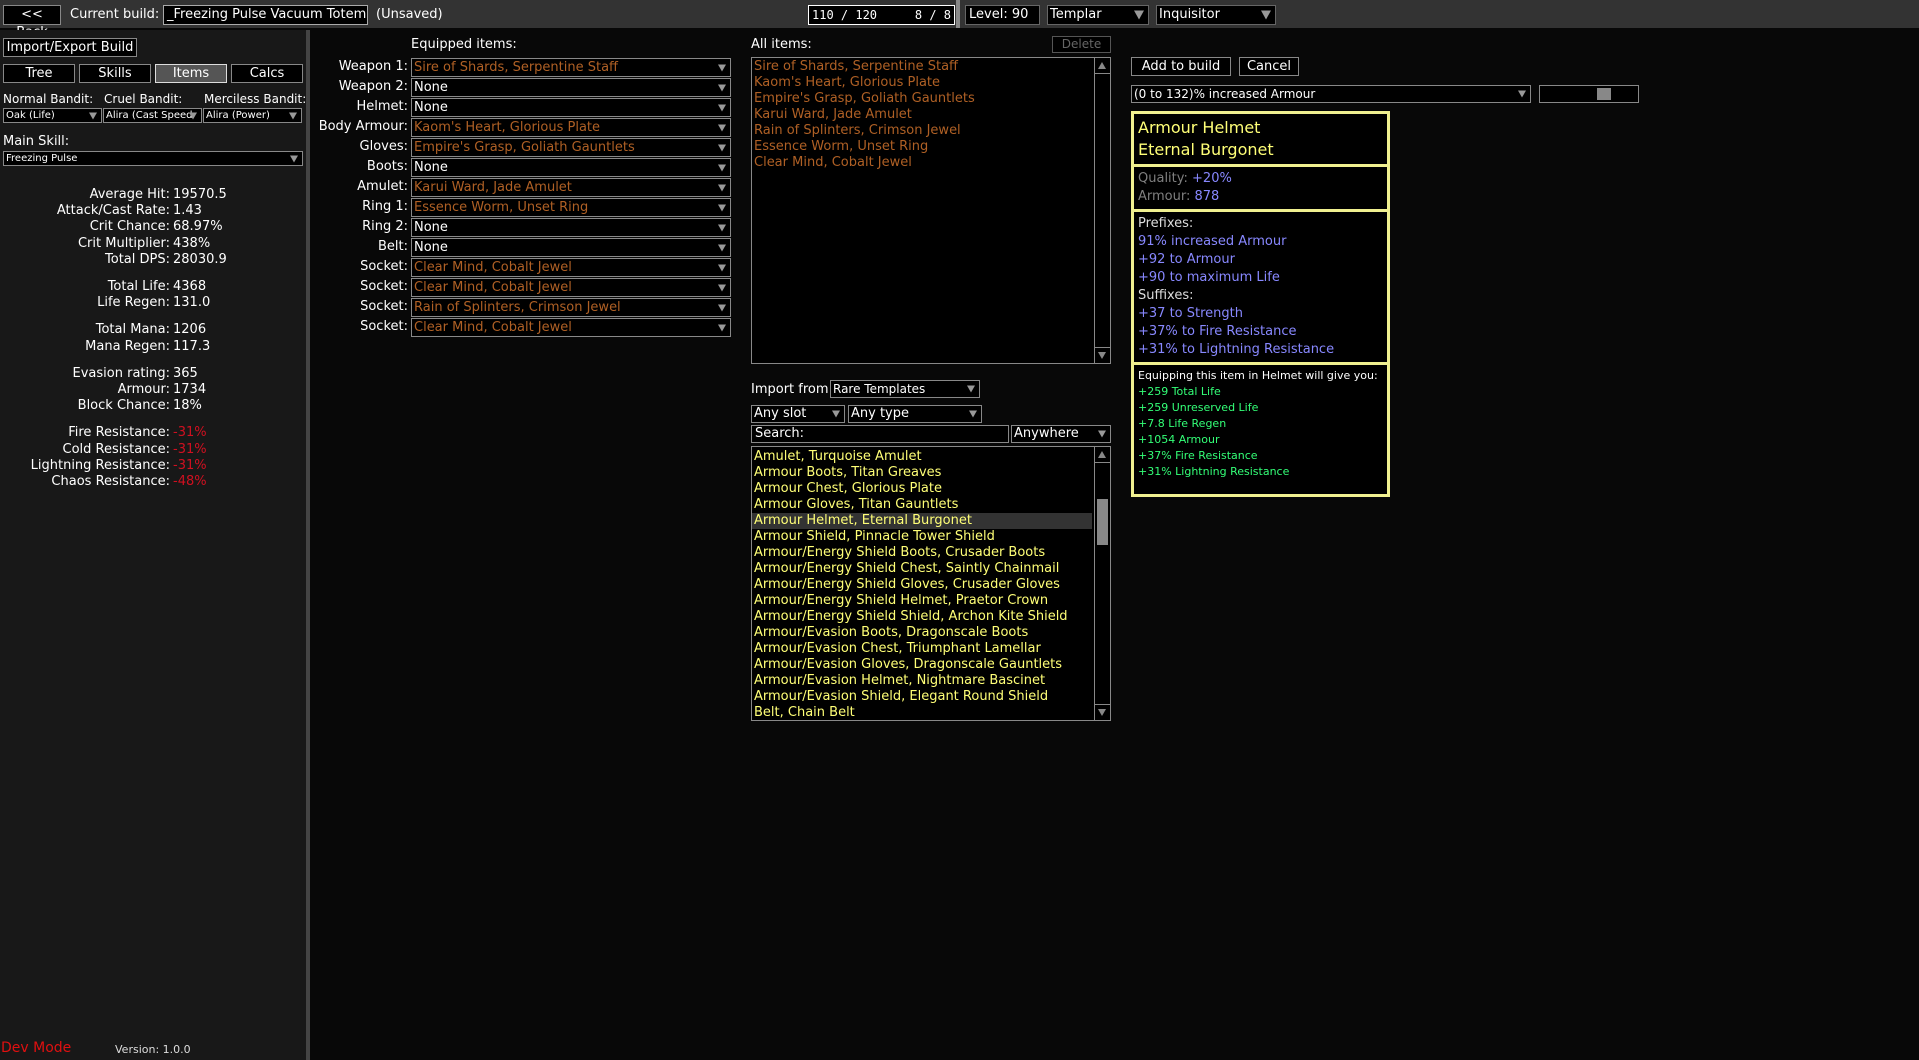 The height and width of the screenshot is (1060, 1919). Describe the element at coordinates (931, 163) in the screenshot. I see `list-item: Clear Mind, Cobalt Jewel` at that location.